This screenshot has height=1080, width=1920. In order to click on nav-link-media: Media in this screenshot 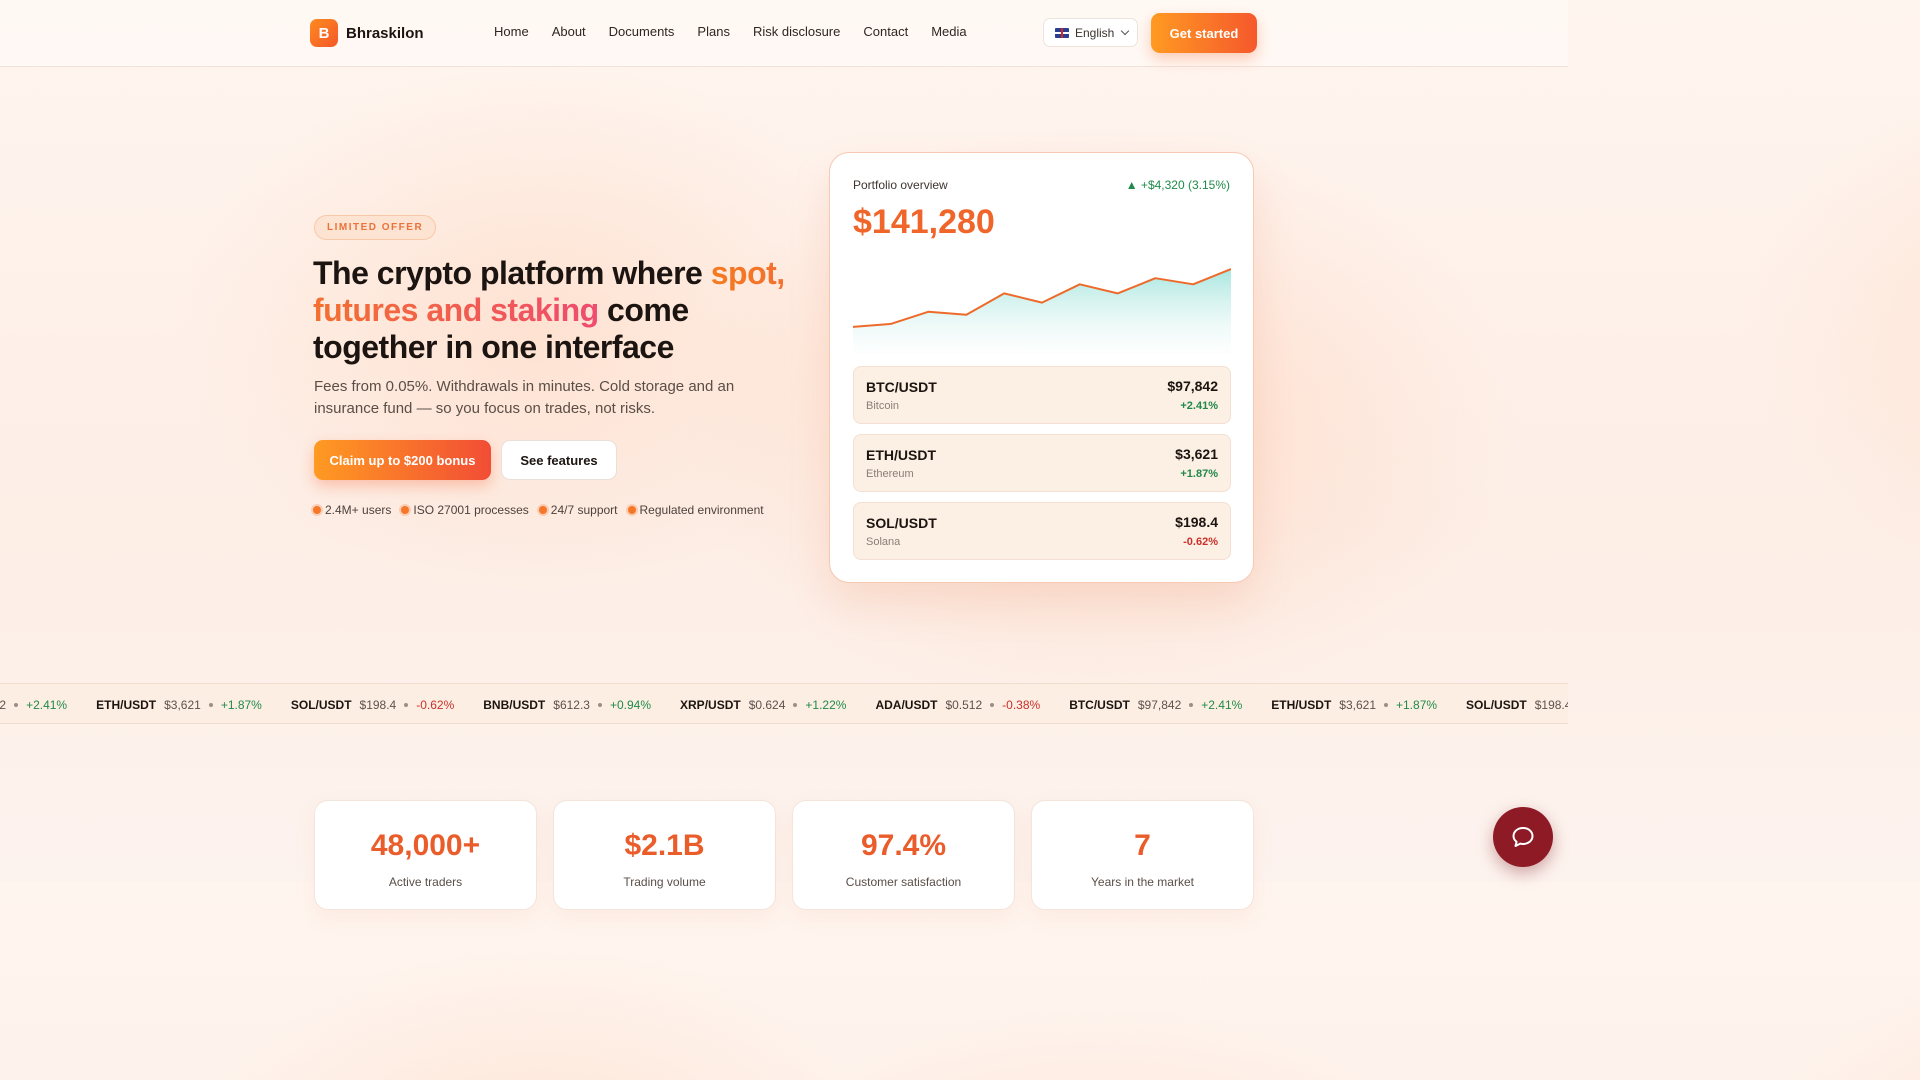, I will do `click(948, 31)`.